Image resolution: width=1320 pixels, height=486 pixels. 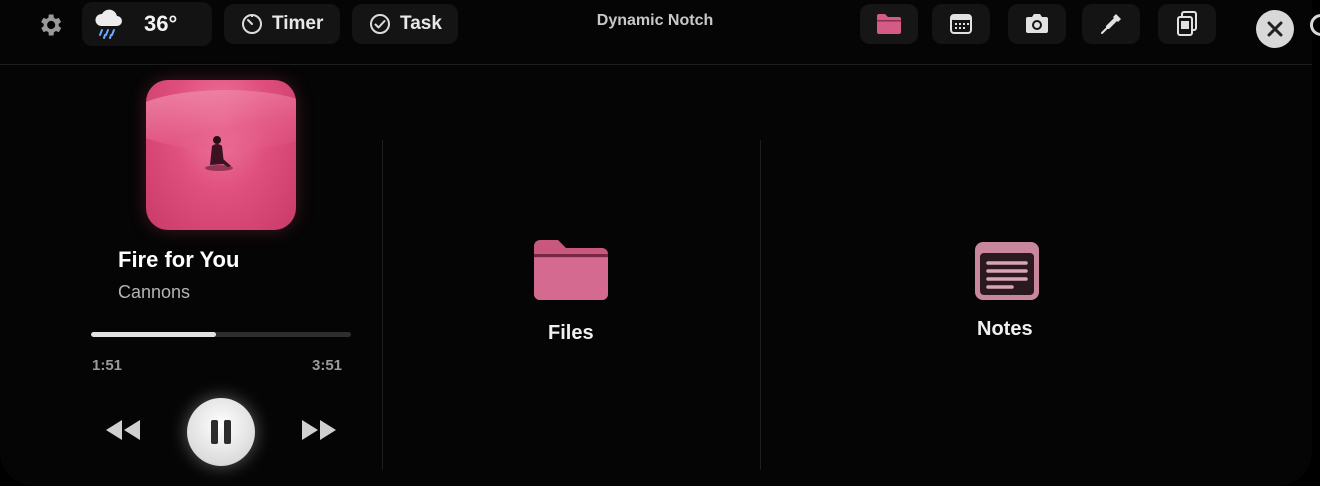 What do you see at coordinates (319, 430) in the screenshot?
I see `fast-forward-icon` at bounding box center [319, 430].